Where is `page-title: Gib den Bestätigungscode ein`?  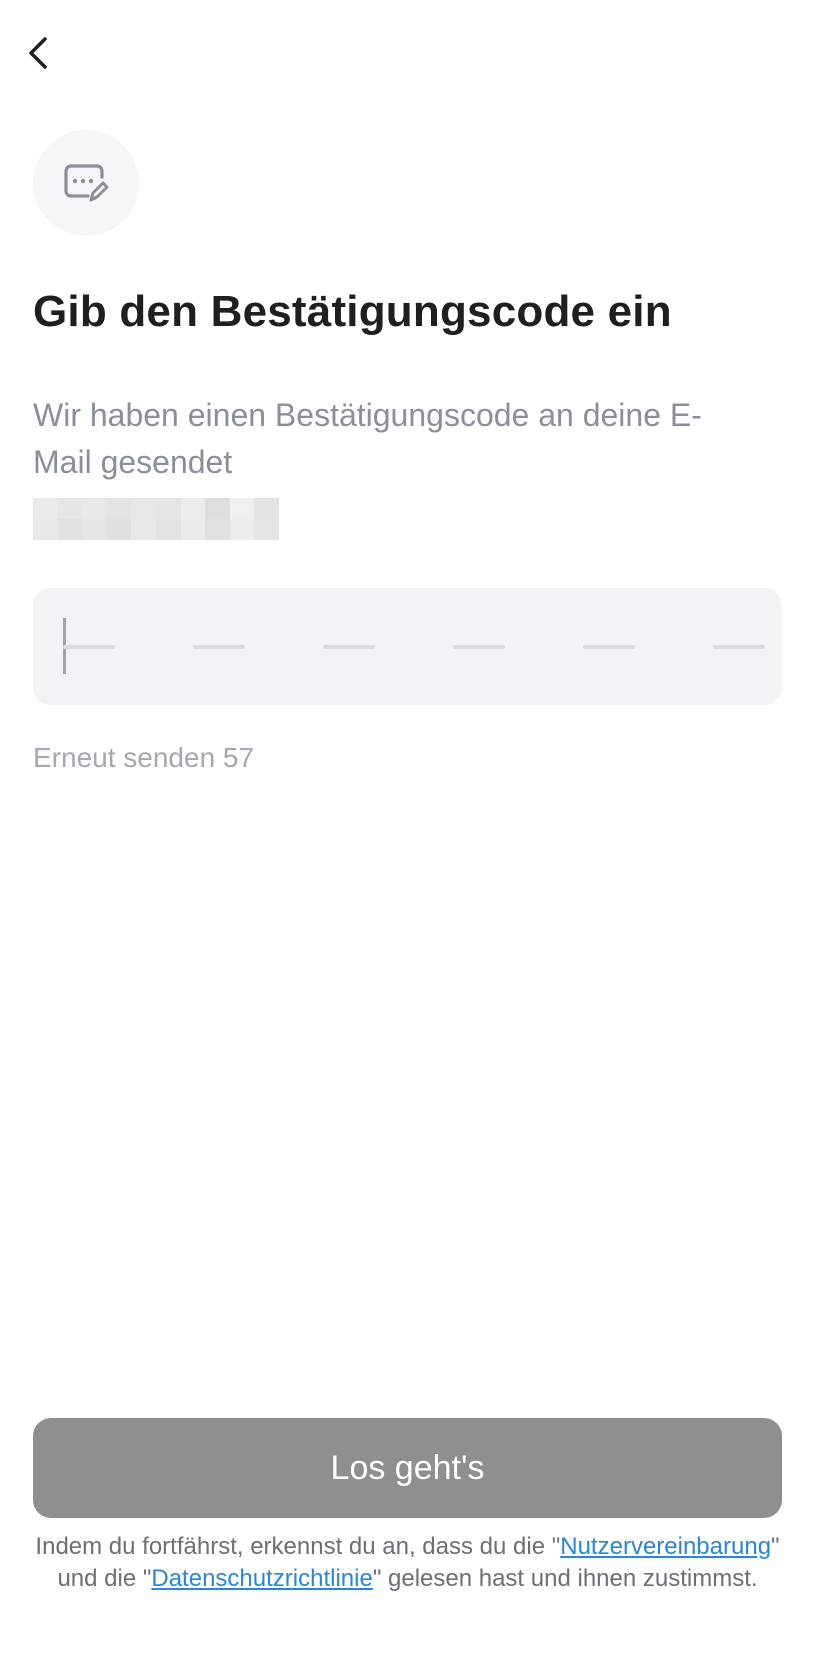
page-title: Gib den Bestätigungscode ein is located at coordinates (352, 311).